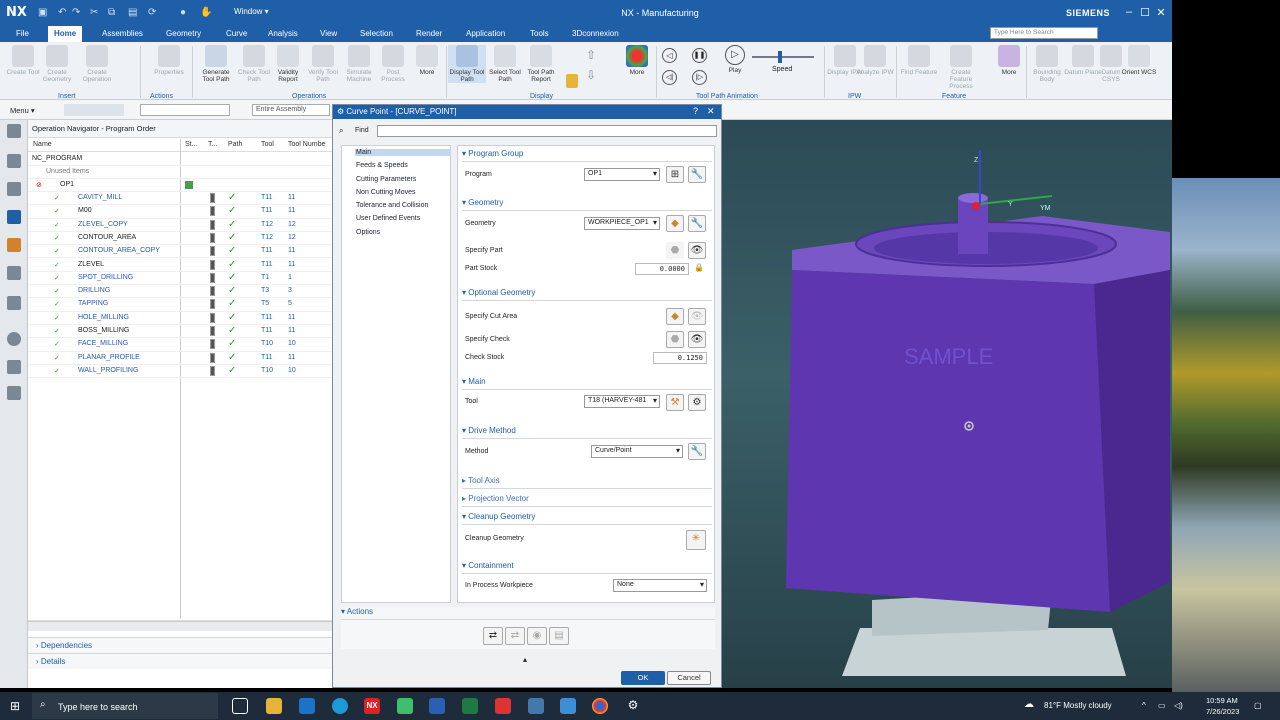 The width and height of the screenshot is (1280, 720). I want to click on check-geometry-icon: ⬣, so click(675, 339).